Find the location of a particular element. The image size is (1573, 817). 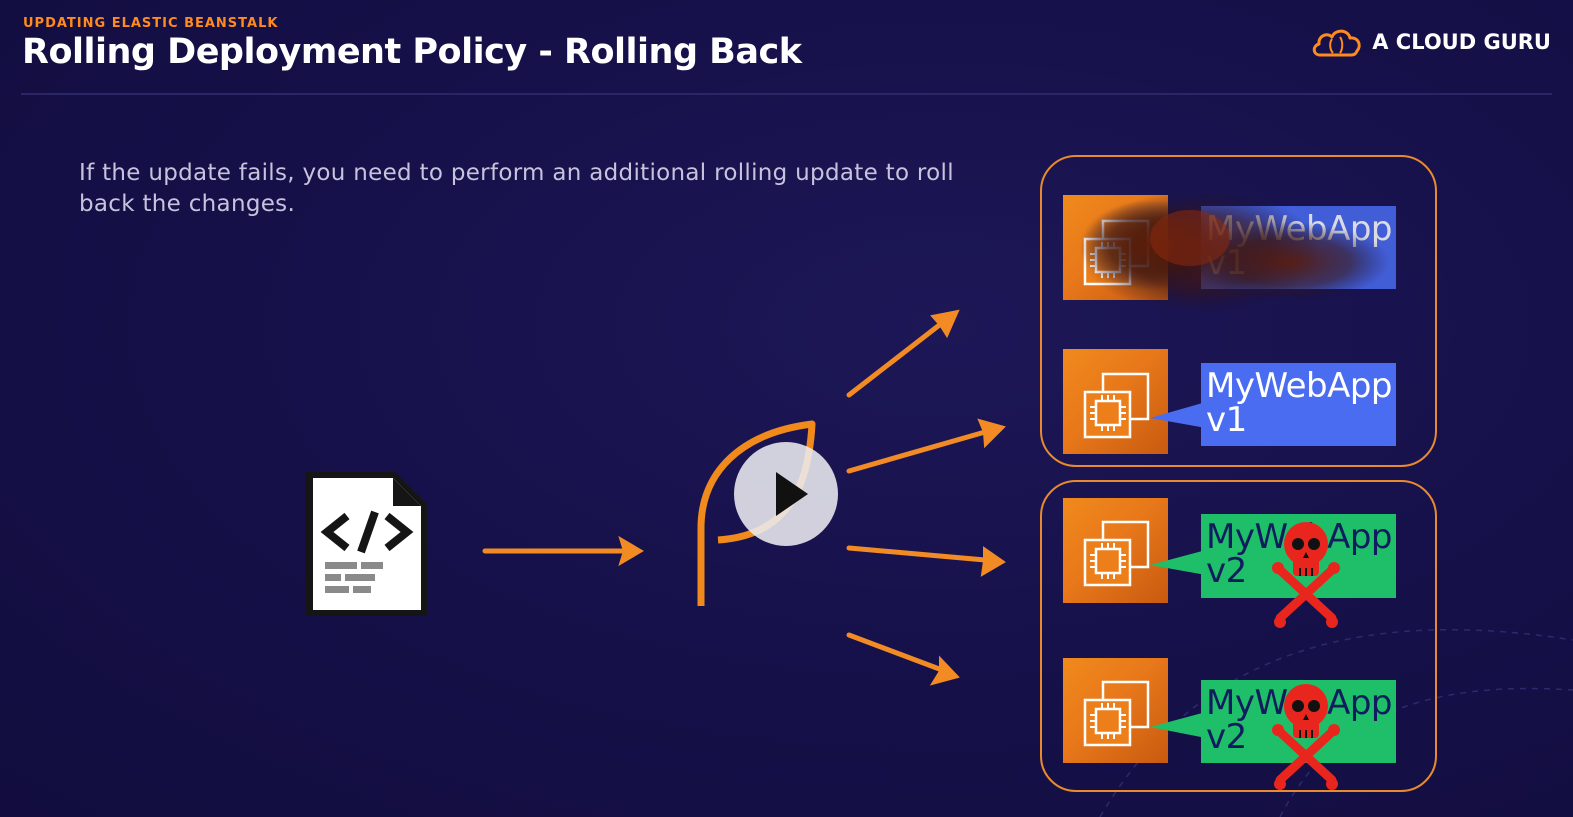

play-icon is located at coordinates (792, 494).